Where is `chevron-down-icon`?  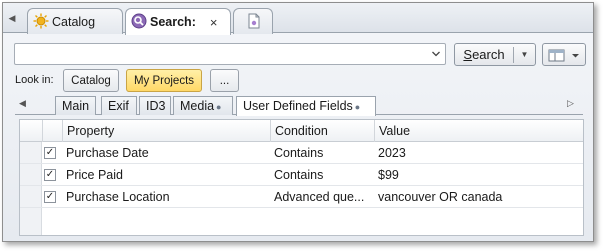
chevron-down-icon is located at coordinates (436, 54).